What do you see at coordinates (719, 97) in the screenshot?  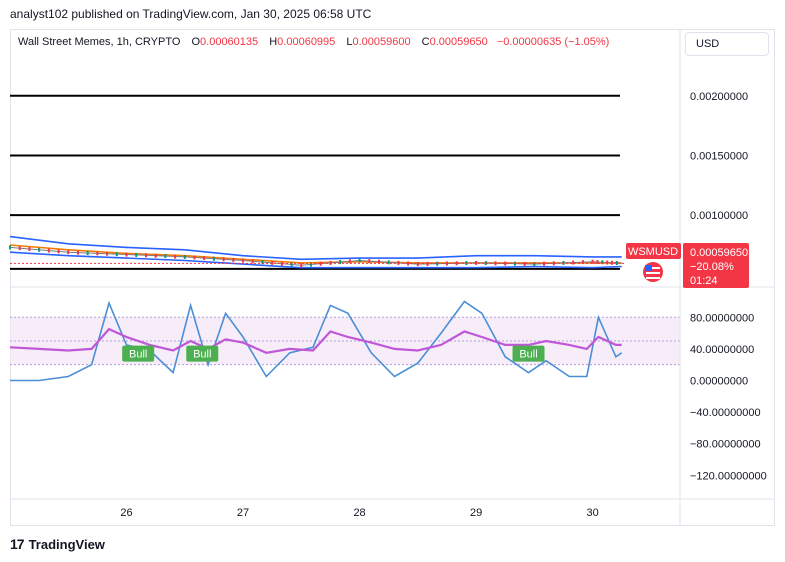 I see `price-axis-tick-0: 0.00200000` at bounding box center [719, 97].